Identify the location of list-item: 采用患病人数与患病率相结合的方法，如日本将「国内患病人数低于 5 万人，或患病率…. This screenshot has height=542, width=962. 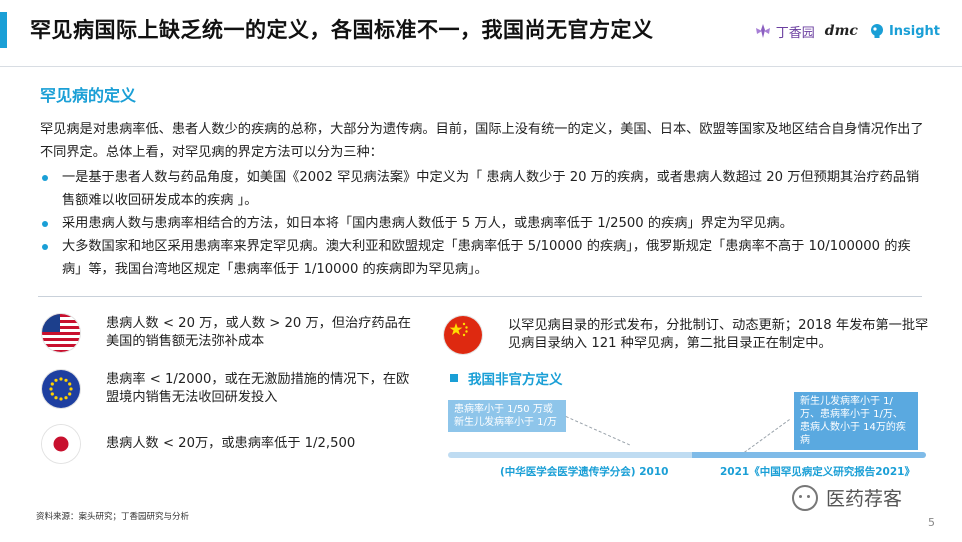
(485, 223).